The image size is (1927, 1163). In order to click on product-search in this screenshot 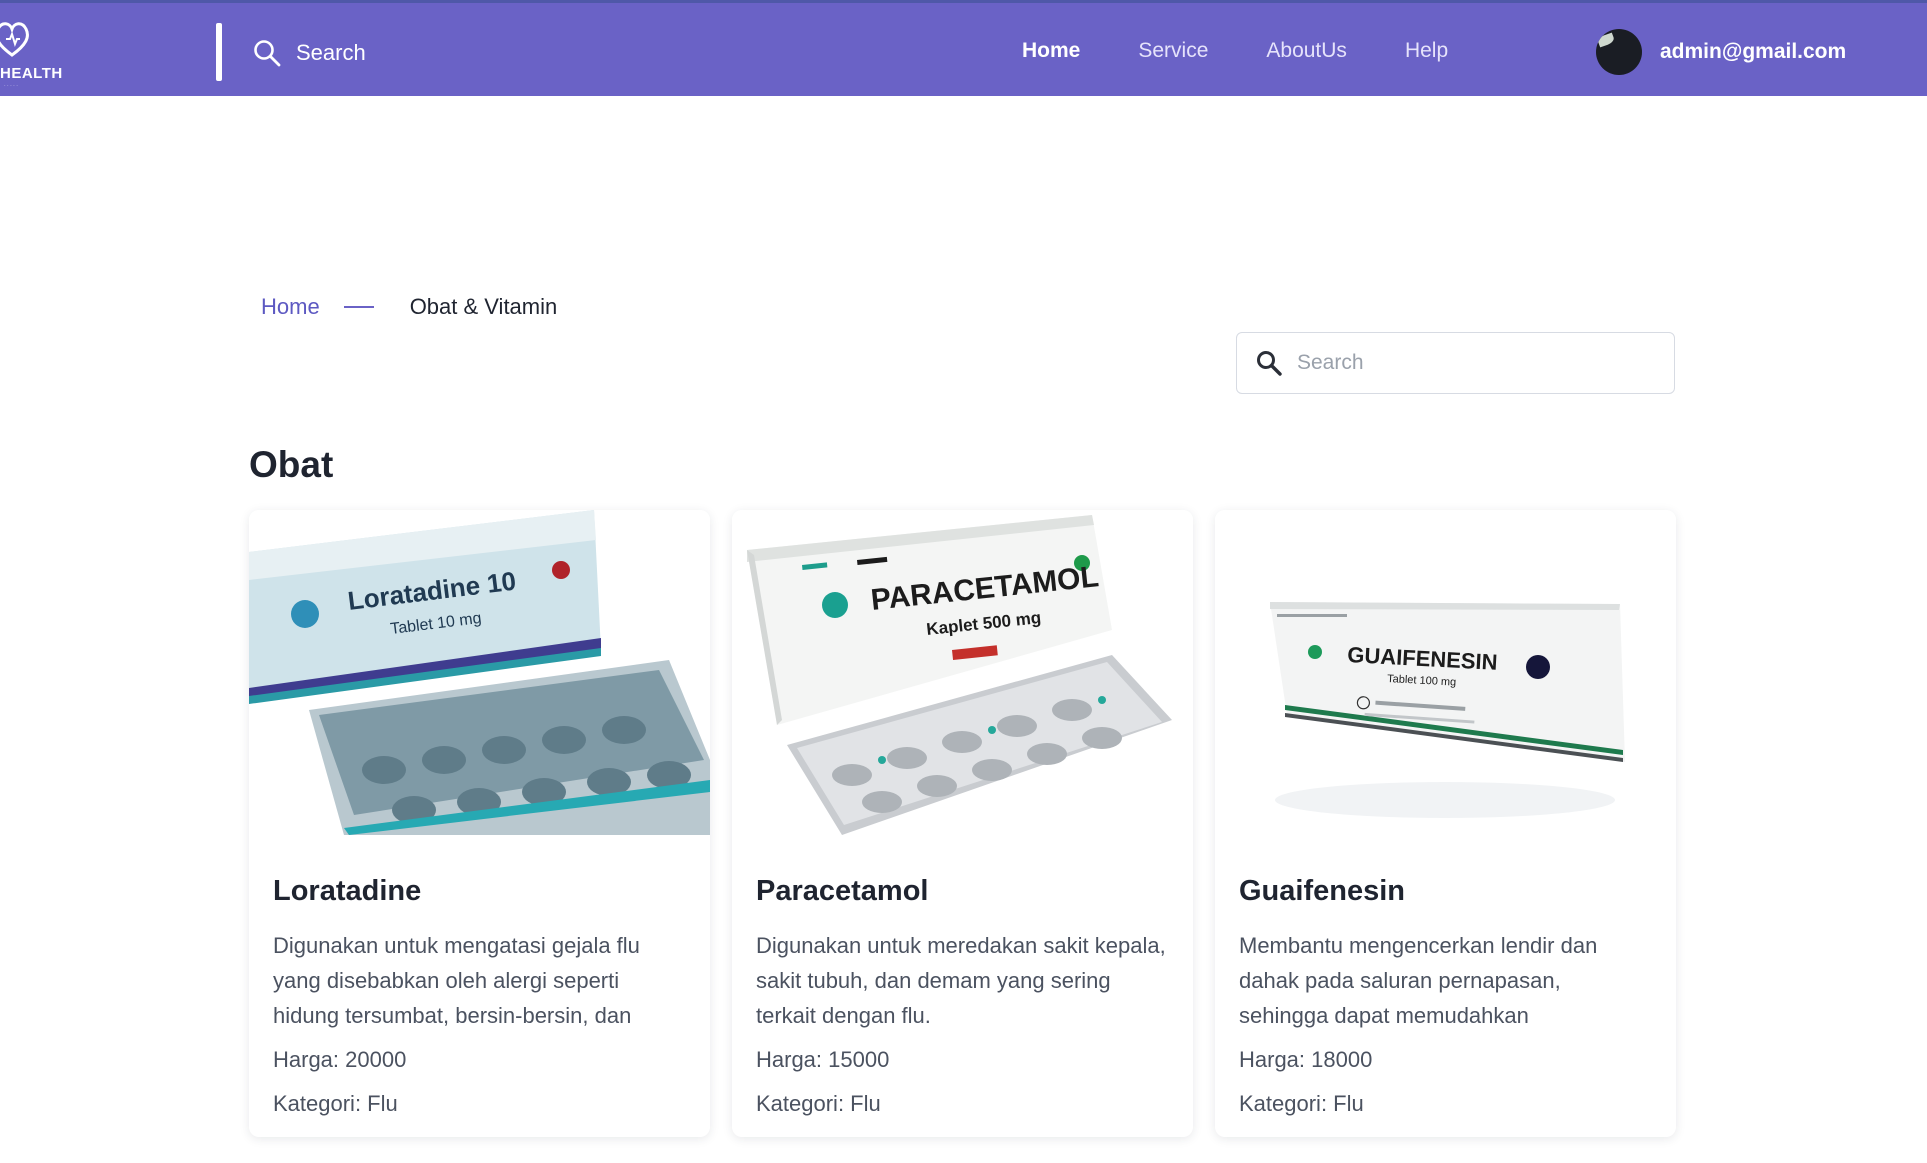, I will do `click(1455, 363)`.